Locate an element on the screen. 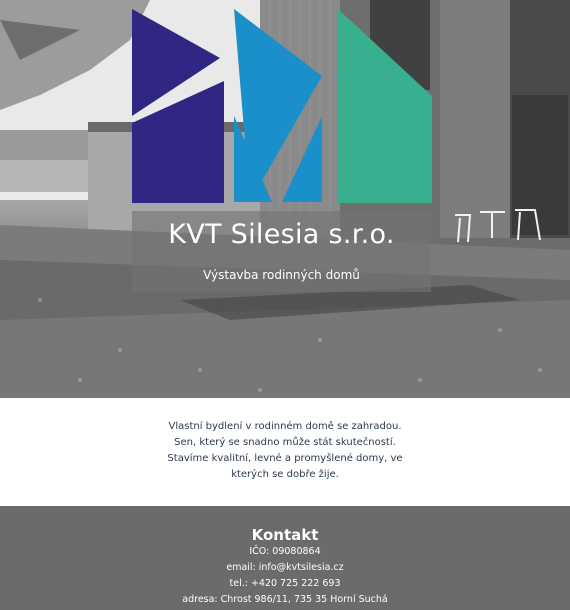  company-title: KVT Silesia s.r.o. is located at coordinates (281, 235).